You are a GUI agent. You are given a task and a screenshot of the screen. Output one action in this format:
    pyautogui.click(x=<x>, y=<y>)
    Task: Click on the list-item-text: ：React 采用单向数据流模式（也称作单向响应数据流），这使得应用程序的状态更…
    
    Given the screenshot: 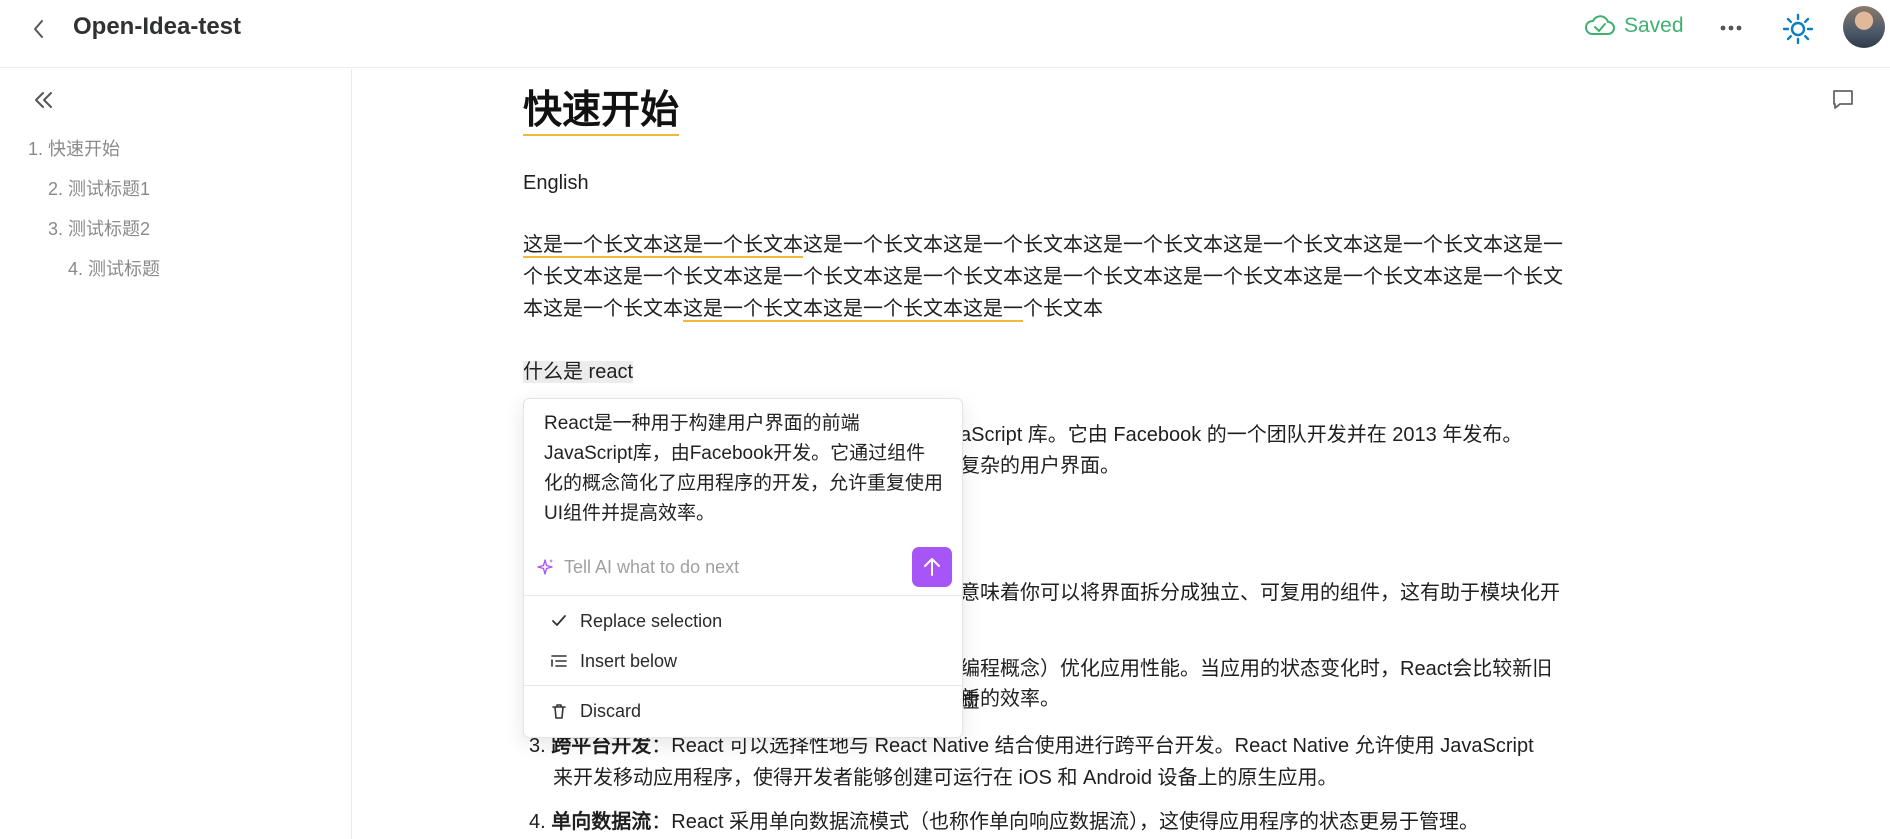 What is the action you would take?
    pyautogui.click(x=1065, y=822)
    